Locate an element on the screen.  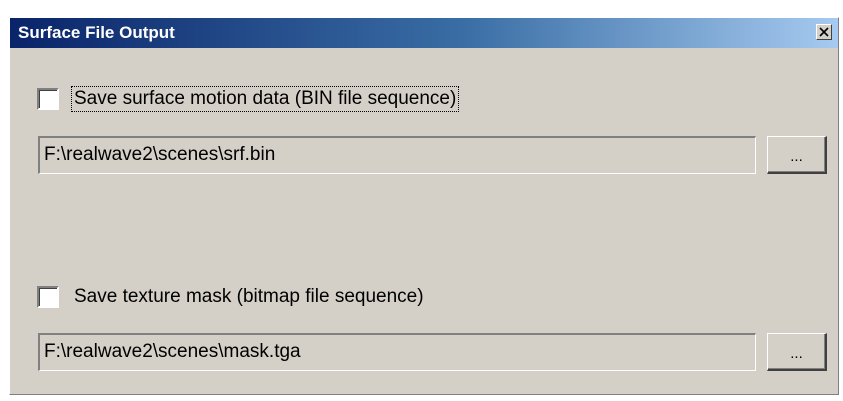
save-texture-mask-label: Save texture mask (bitmap file sequence) is located at coordinates (249, 297).